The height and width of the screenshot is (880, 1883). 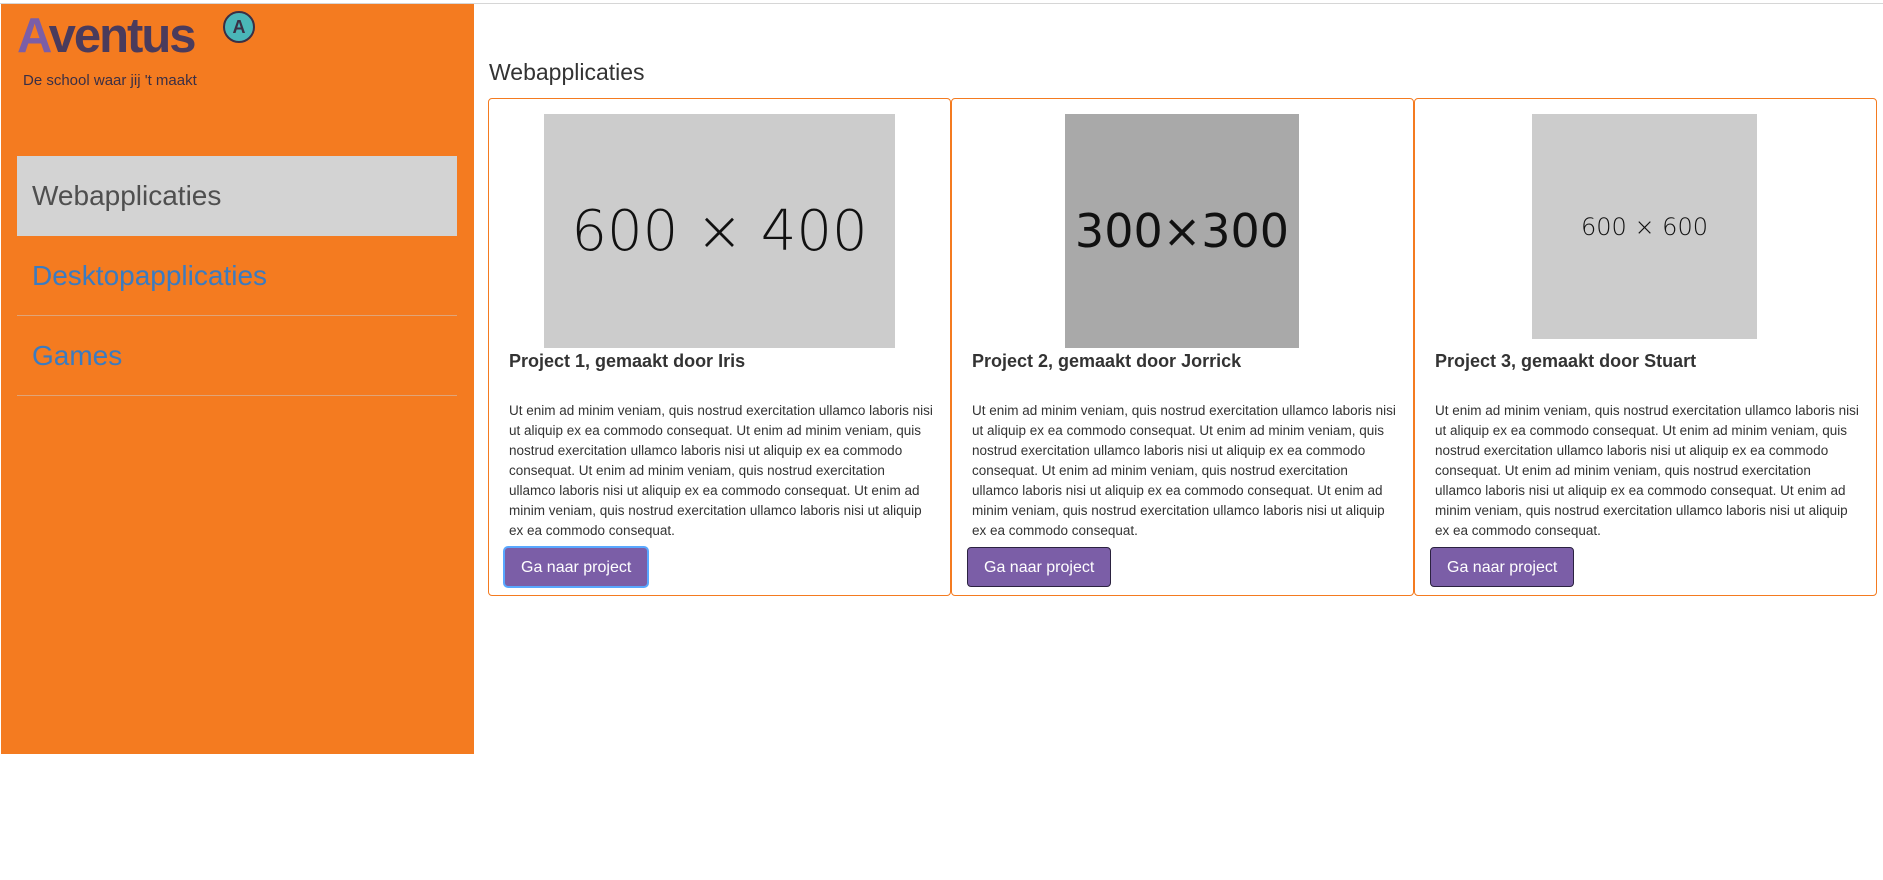 I want to click on project-image: 600 × 400, so click(x=719, y=231).